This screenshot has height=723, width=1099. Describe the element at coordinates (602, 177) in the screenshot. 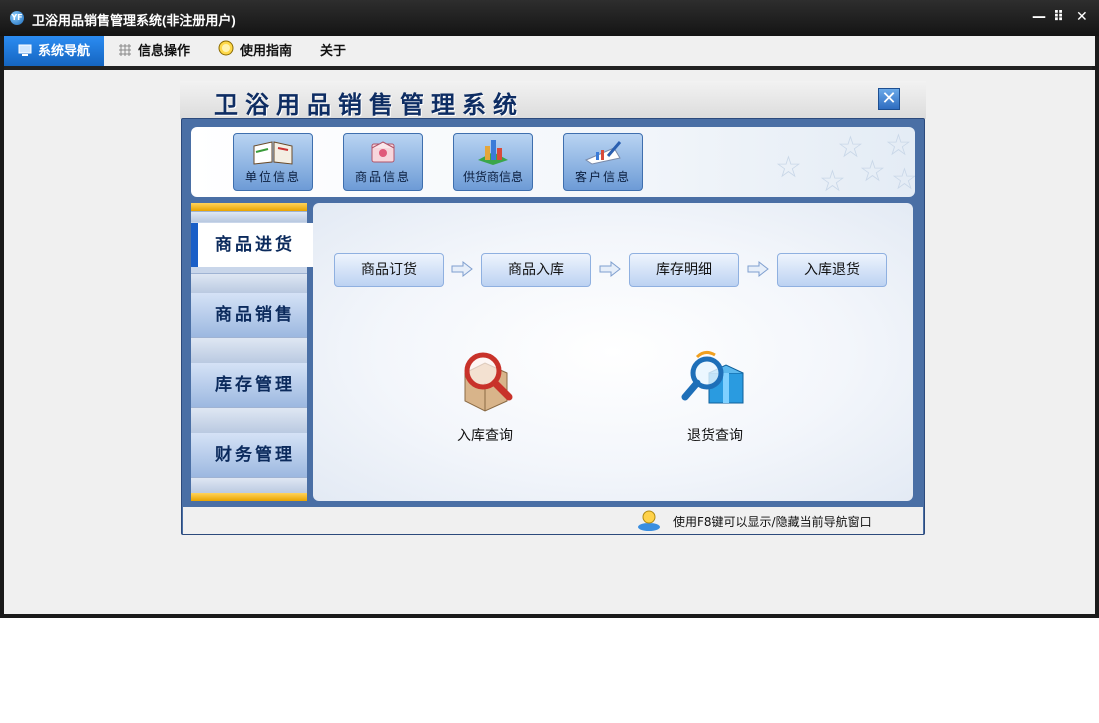

I see `toolbar-label: 客户信息` at that location.